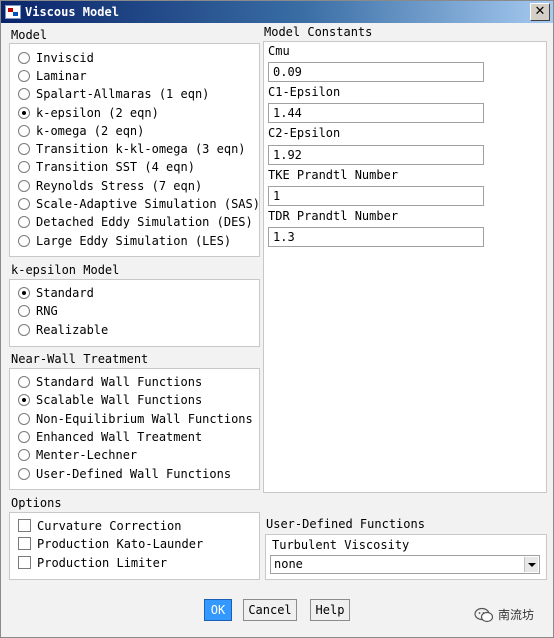 The image size is (554, 638). What do you see at coordinates (288, 564) in the screenshot?
I see `turbulent-viscosity-value: none` at bounding box center [288, 564].